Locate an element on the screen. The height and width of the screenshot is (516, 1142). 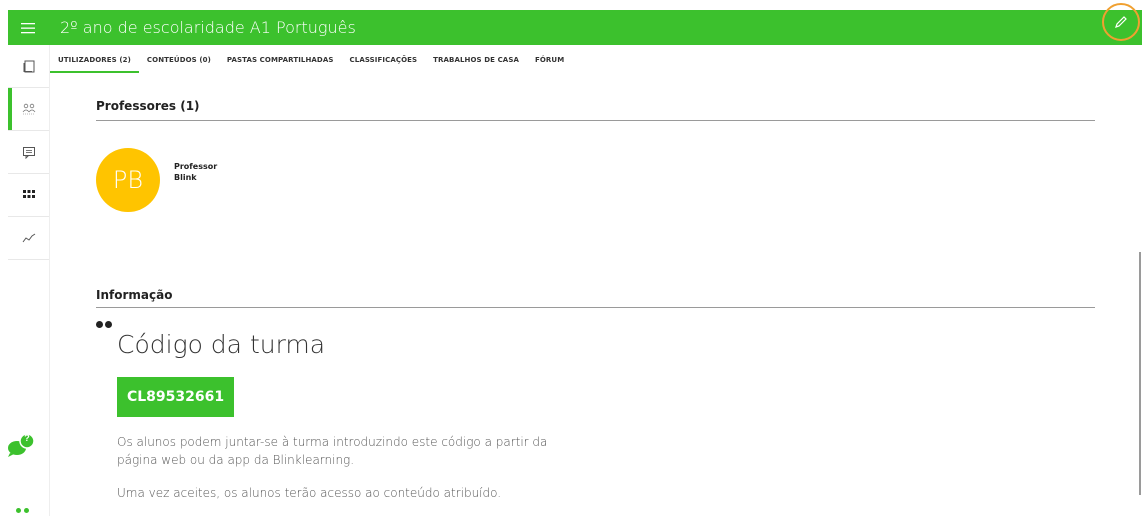
tab-forum: FÓRUM is located at coordinates (549, 60).